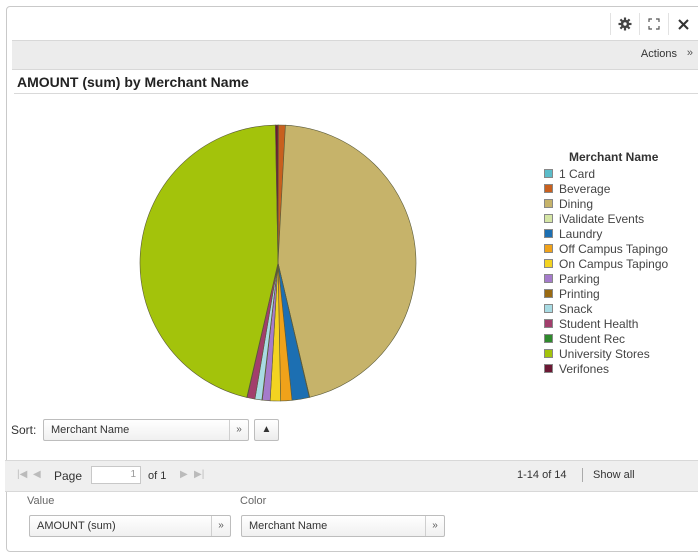 The height and width of the screenshot is (557, 698). What do you see at coordinates (37, 474) in the screenshot?
I see `prev-page-icon: ◀` at bounding box center [37, 474].